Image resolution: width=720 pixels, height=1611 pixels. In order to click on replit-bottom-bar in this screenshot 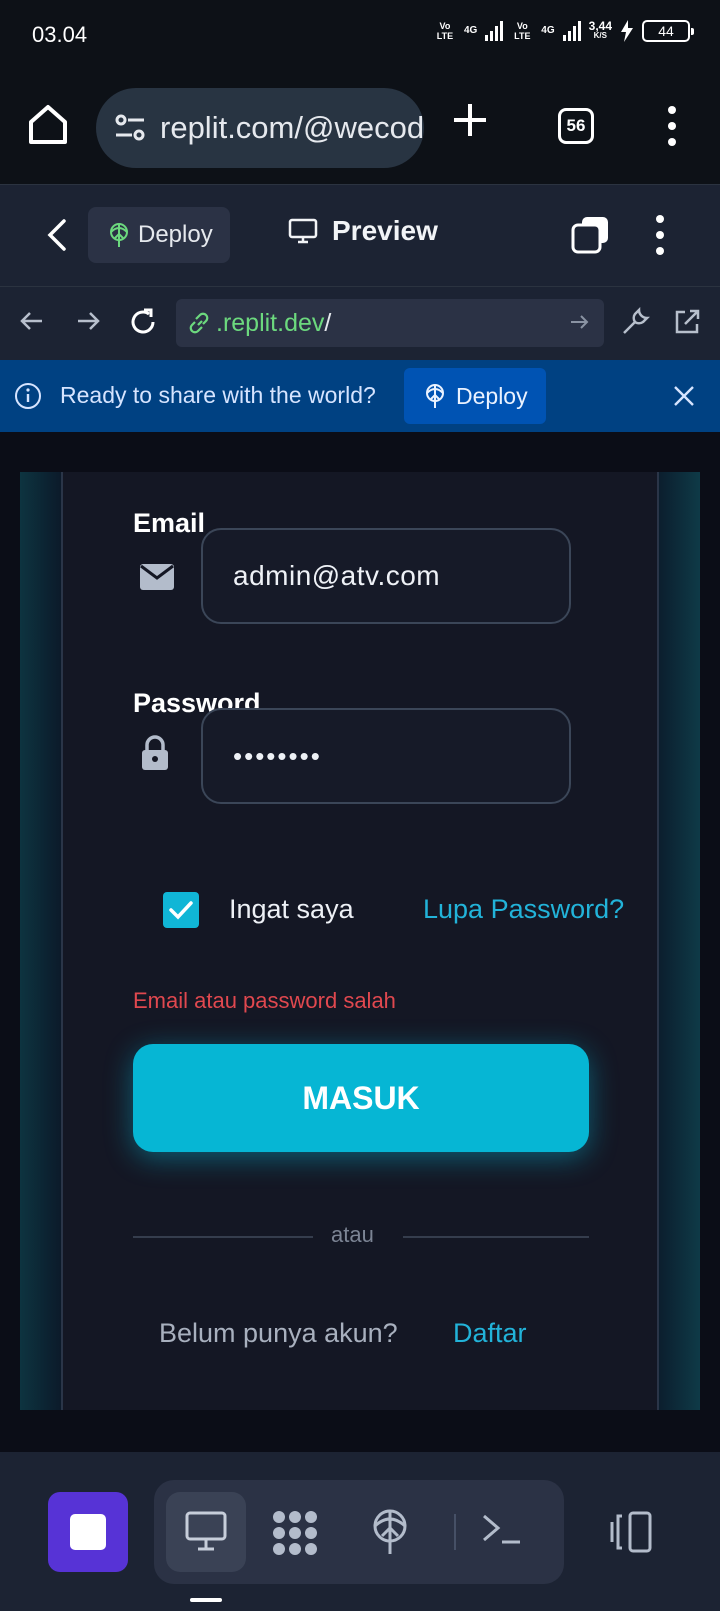, I will do `click(360, 1531)`.